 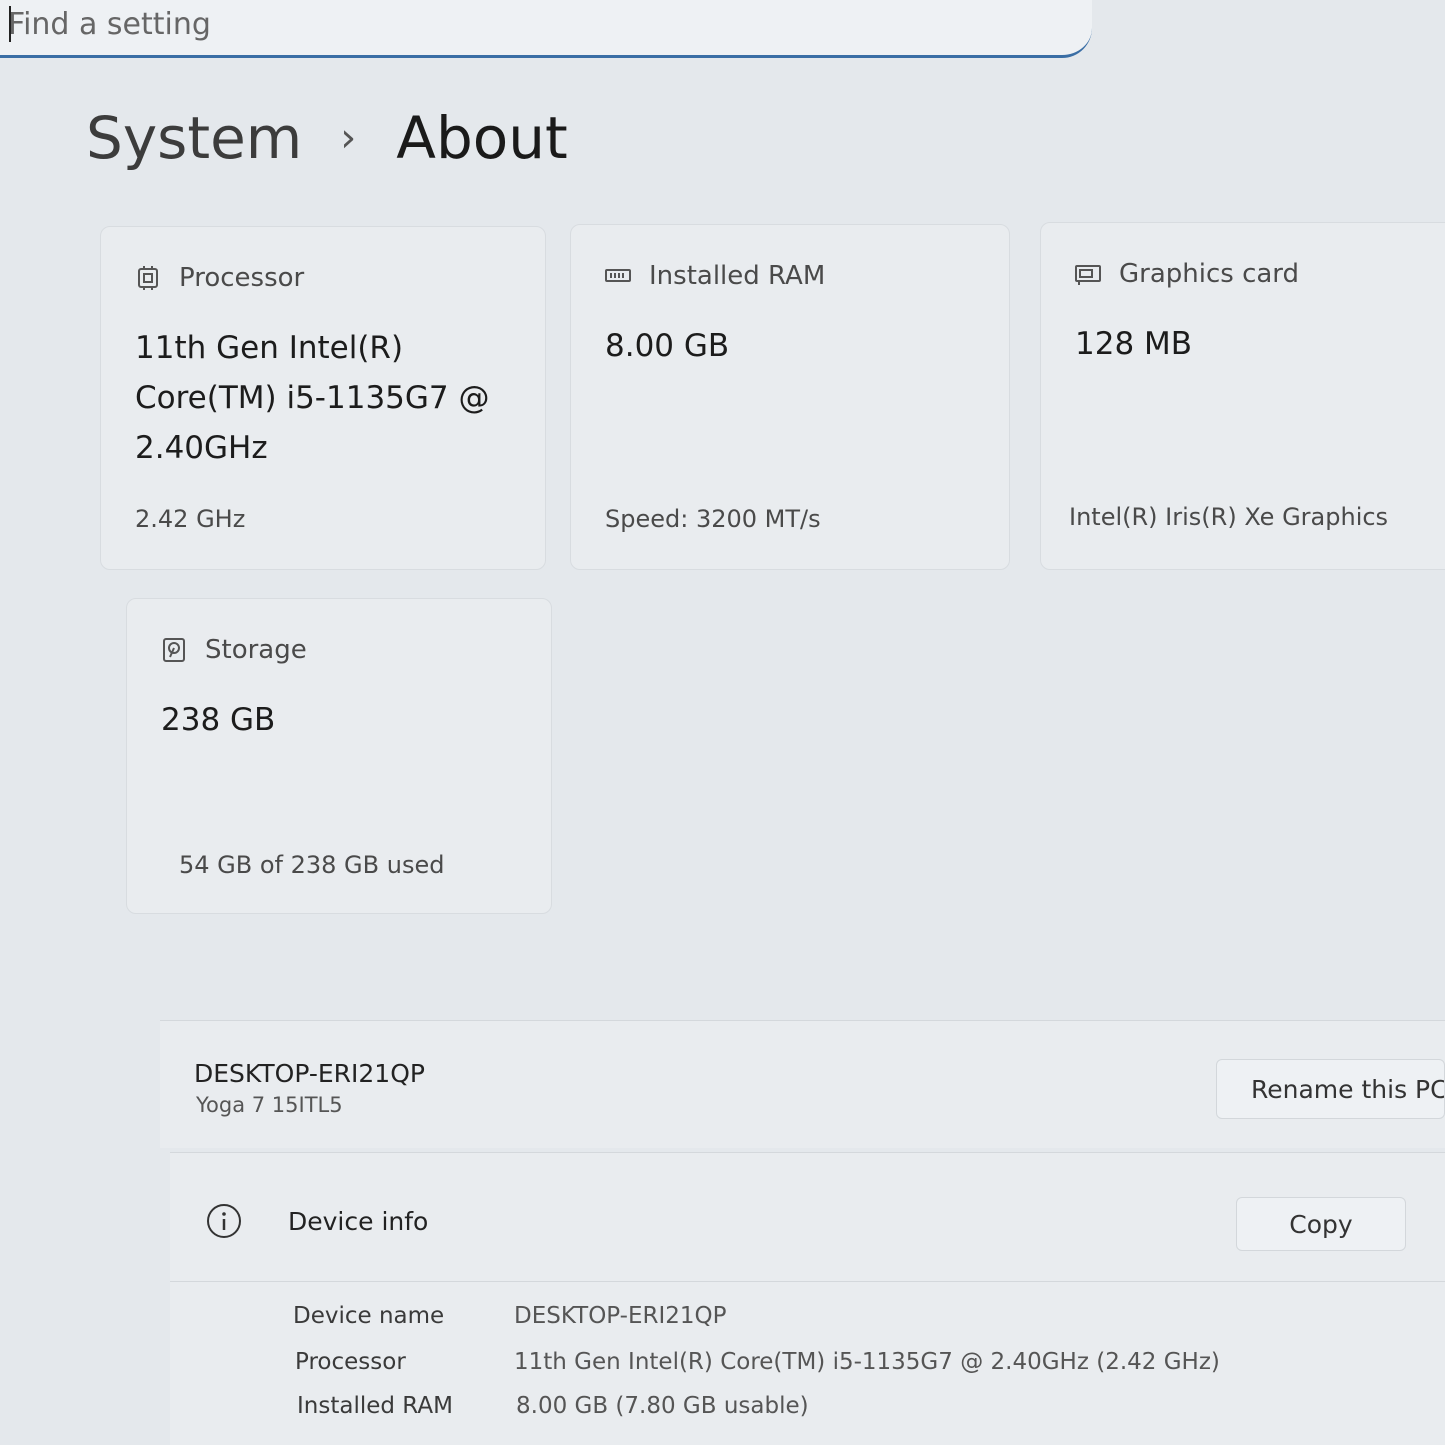 What do you see at coordinates (269, 1105) in the screenshot?
I see `pc-model: Yoga 7 15ITL5` at bounding box center [269, 1105].